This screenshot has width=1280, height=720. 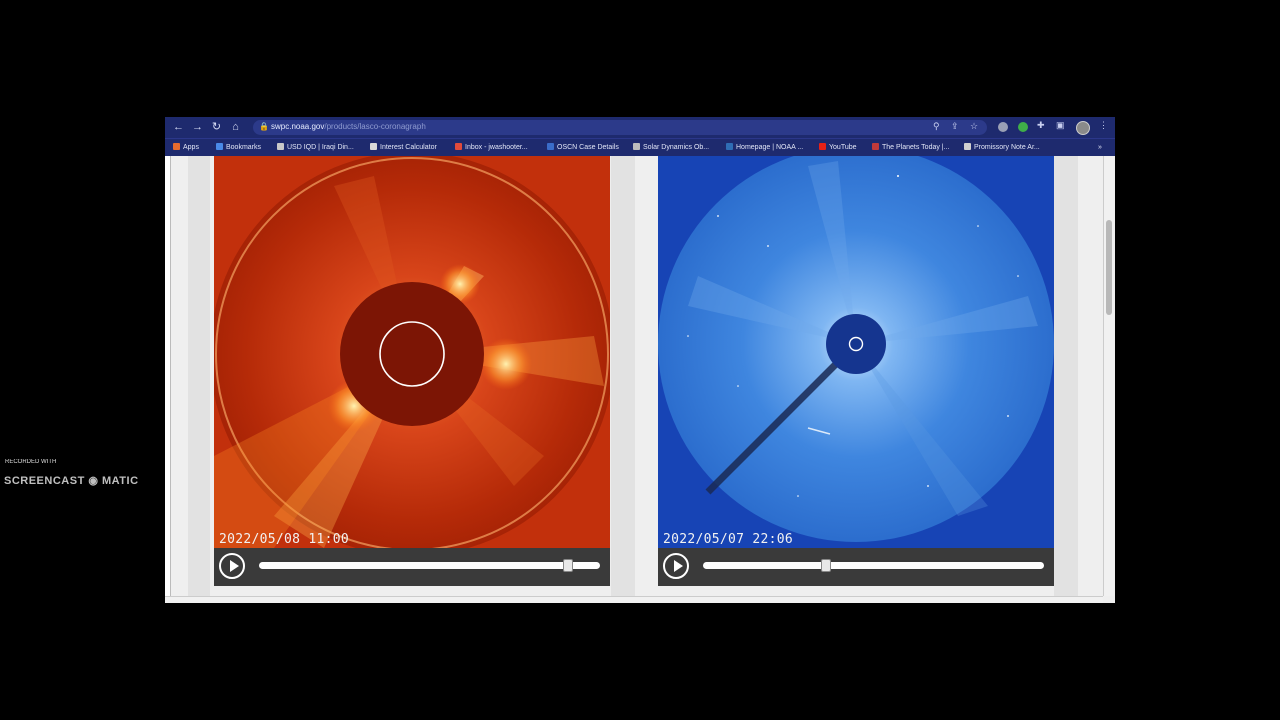 What do you see at coordinates (955, 126) in the screenshot?
I see `share-icon: ⇪` at bounding box center [955, 126].